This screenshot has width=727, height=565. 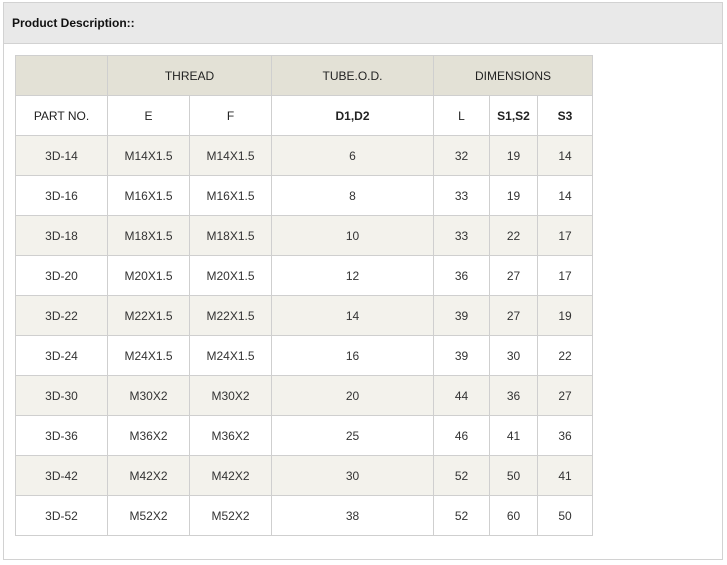 I want to click on table-row: 3D-42 M42X2 M42X2 30 52 50 41, so click(x=304, y=475).